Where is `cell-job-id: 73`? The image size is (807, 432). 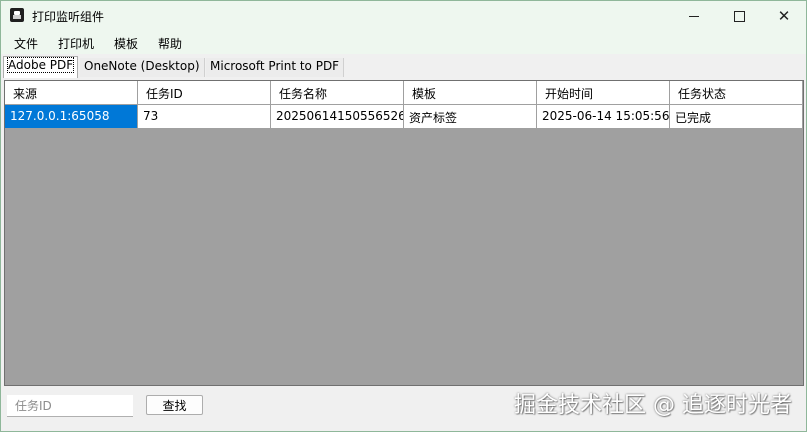 cell-job-id: 73 is located at coordinates (204, 117).